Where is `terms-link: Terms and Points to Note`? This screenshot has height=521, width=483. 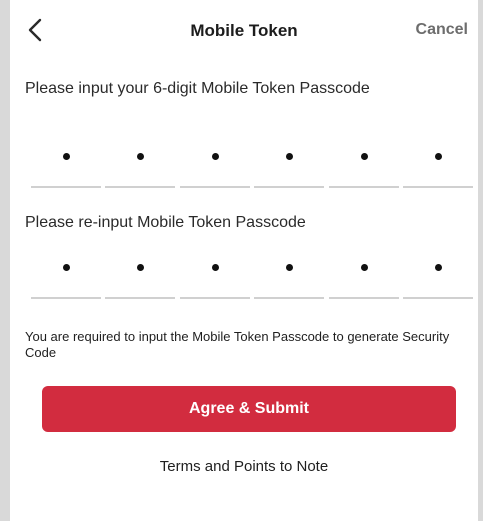
terms-link: Terms and Points to Note is located at coordinates (244, 466).